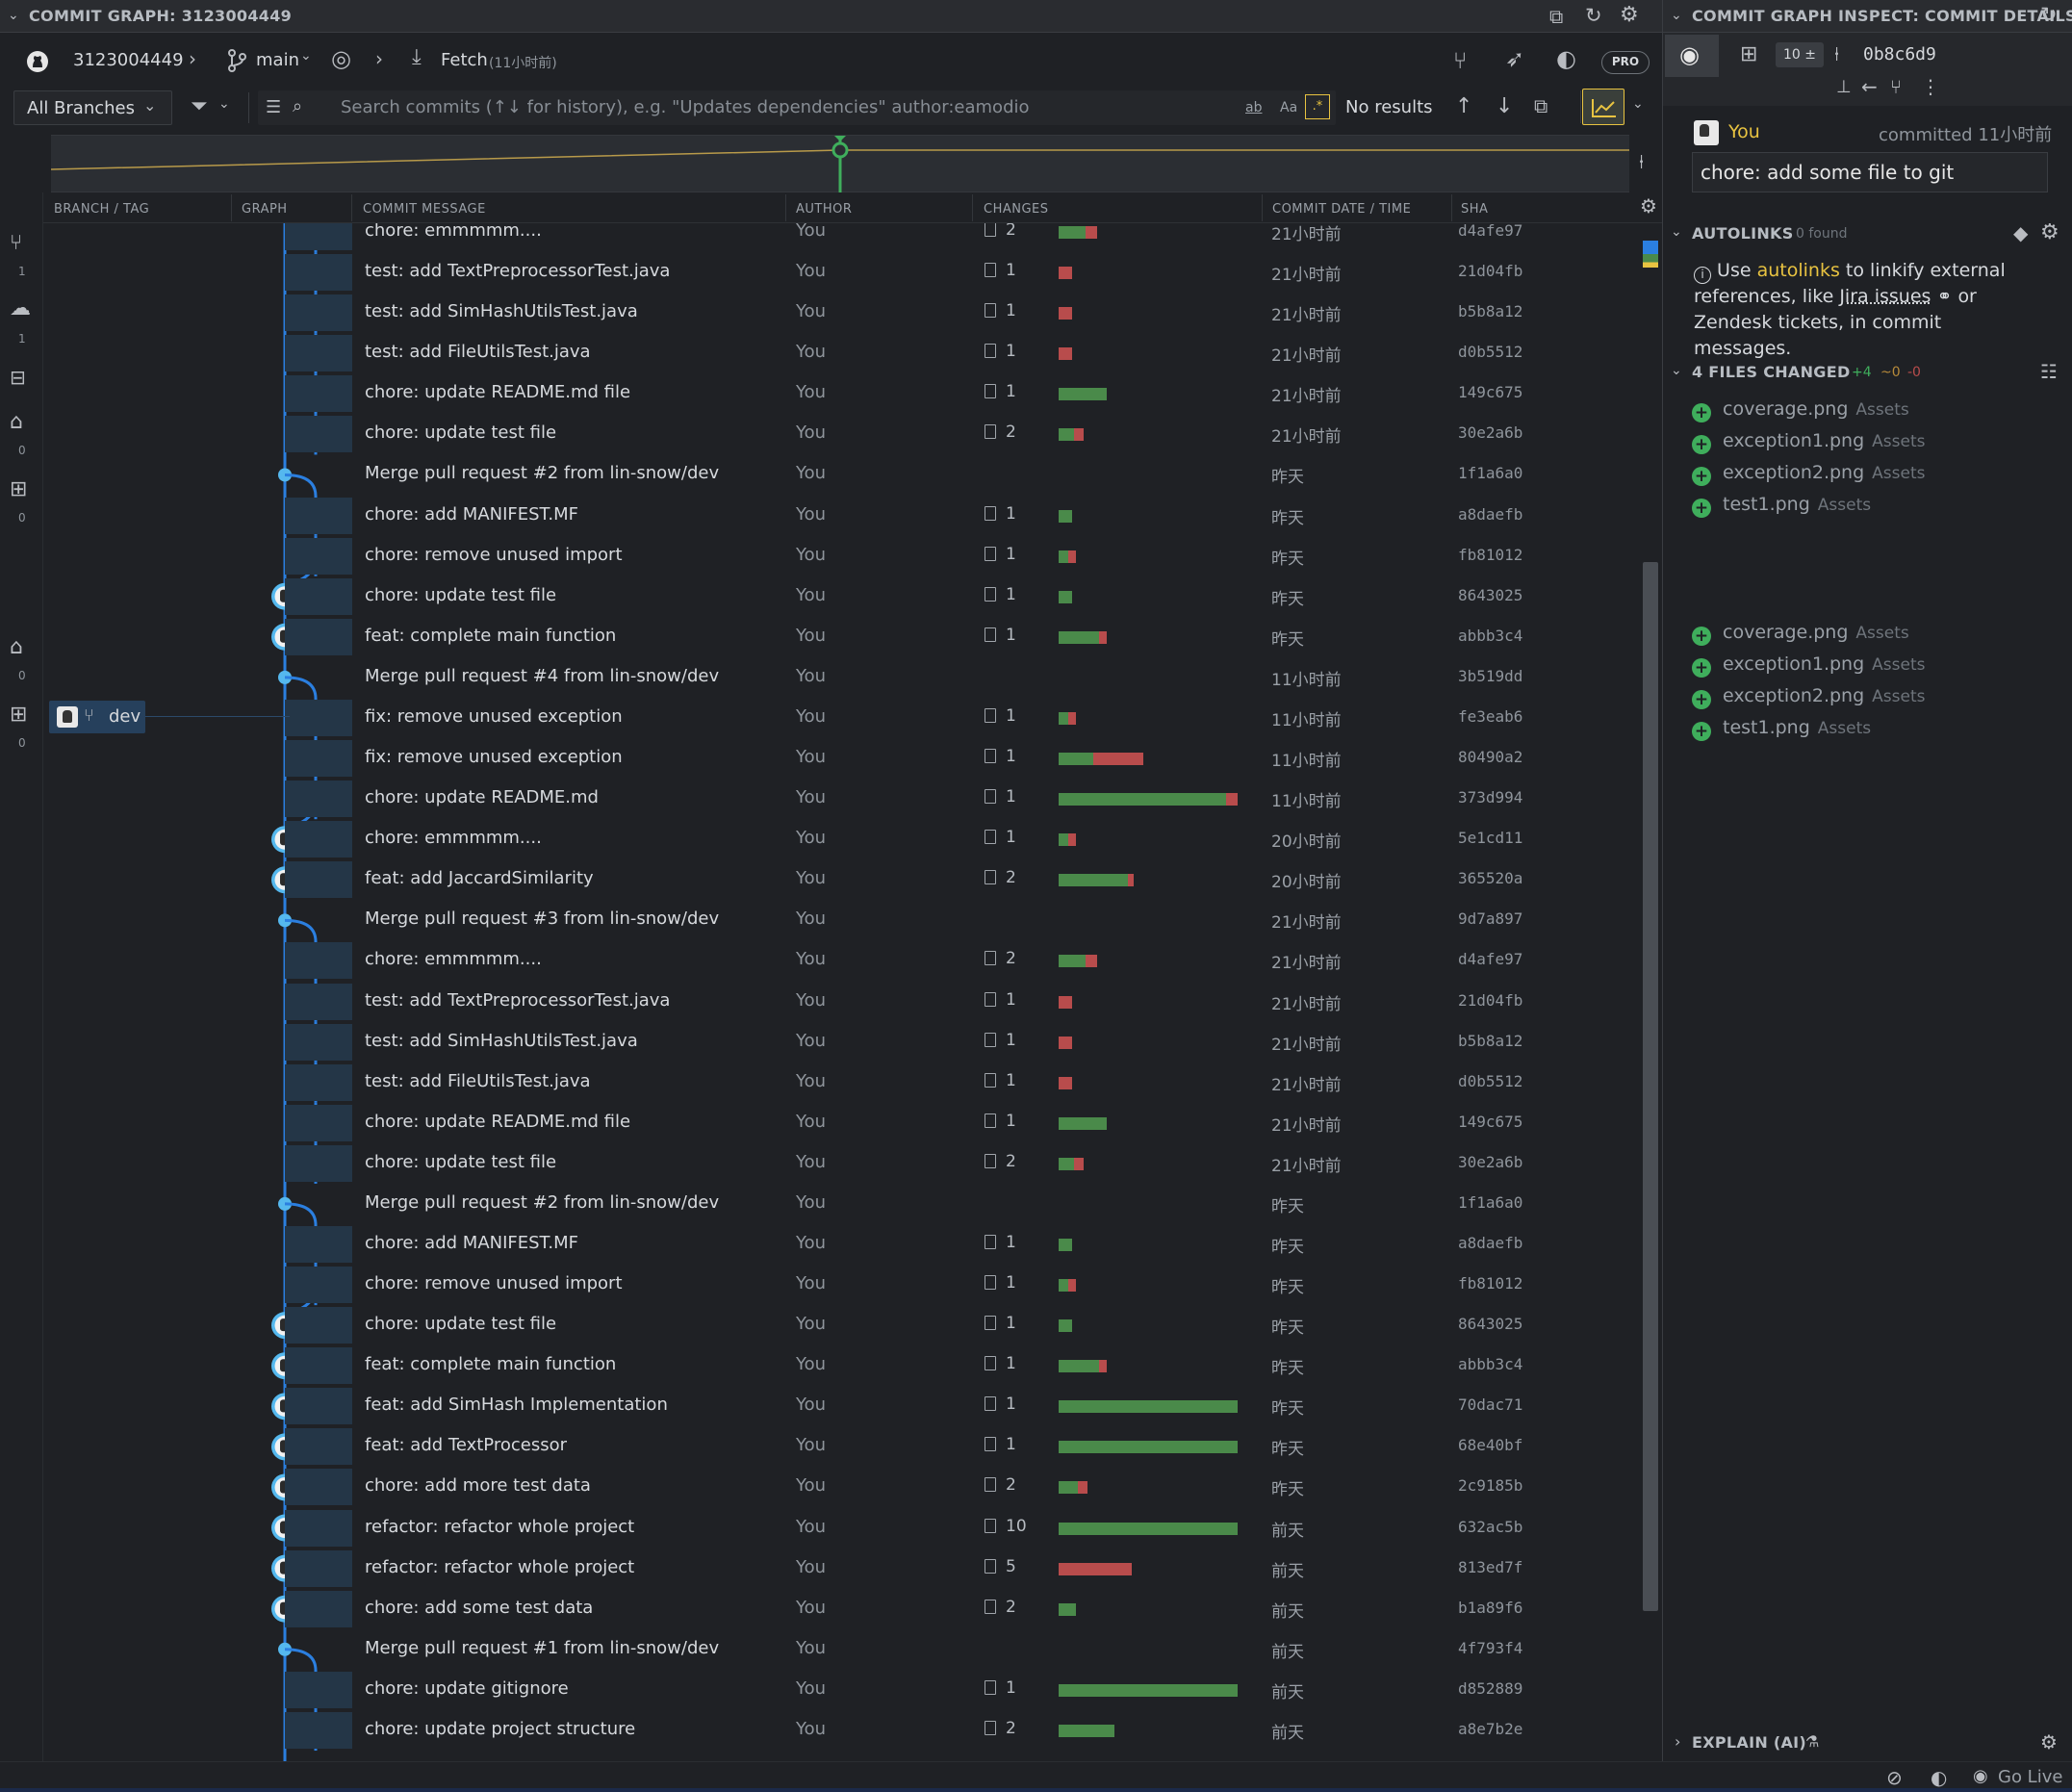 The image size is (2072, 1792). I want to click on commit-sha: a8e7b2e, so click(1490, 1729).